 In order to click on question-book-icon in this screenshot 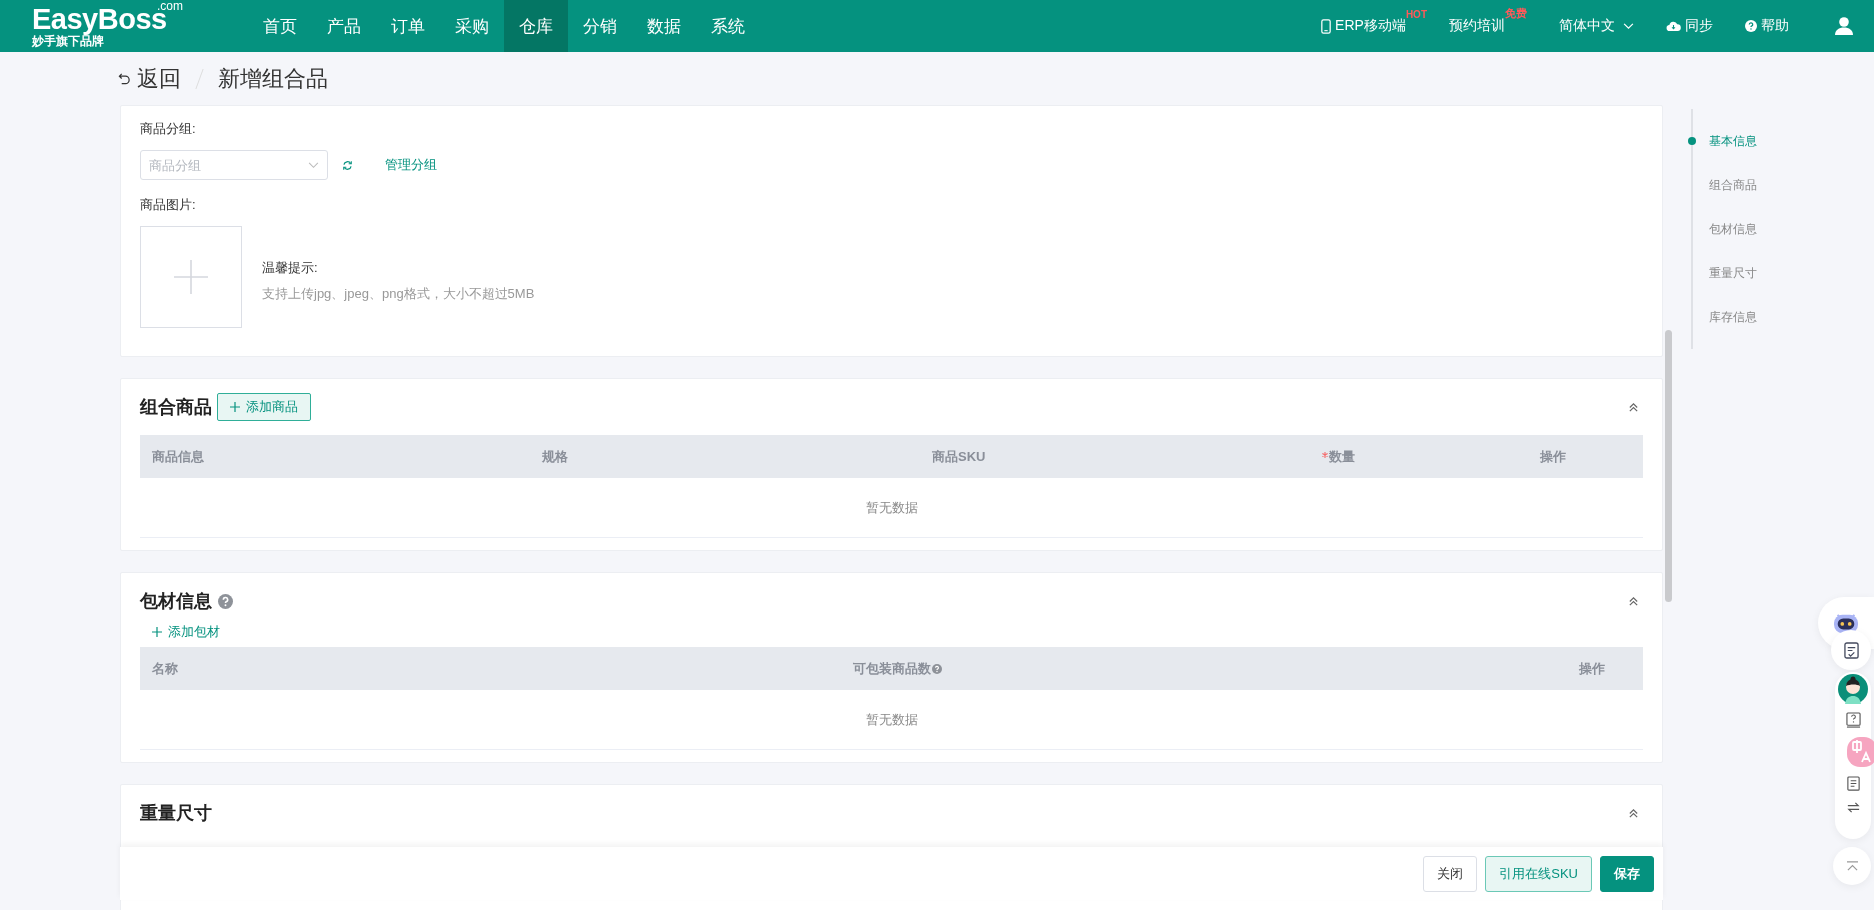, I will do `click(1853, 720)`.